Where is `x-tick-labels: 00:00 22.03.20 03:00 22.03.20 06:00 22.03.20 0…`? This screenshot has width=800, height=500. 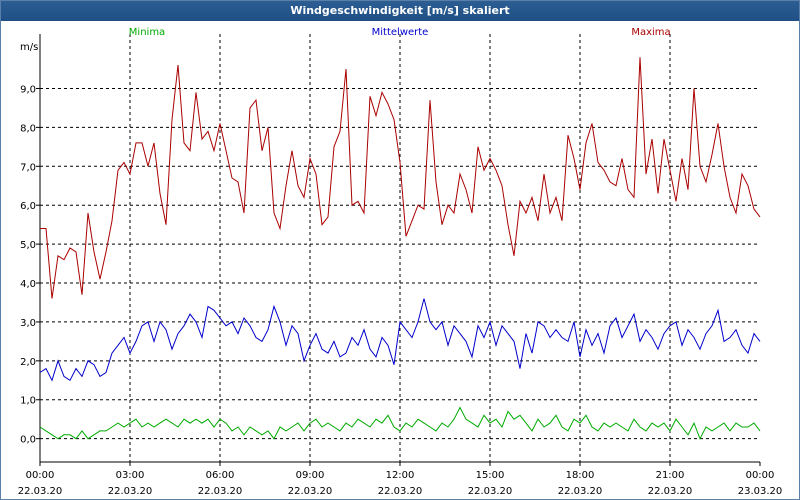
x-tick-labels: 00:00 22.03.20 03:00 22.03.20 06:00 22.03.20 0… is located at coordinates (400, 483).